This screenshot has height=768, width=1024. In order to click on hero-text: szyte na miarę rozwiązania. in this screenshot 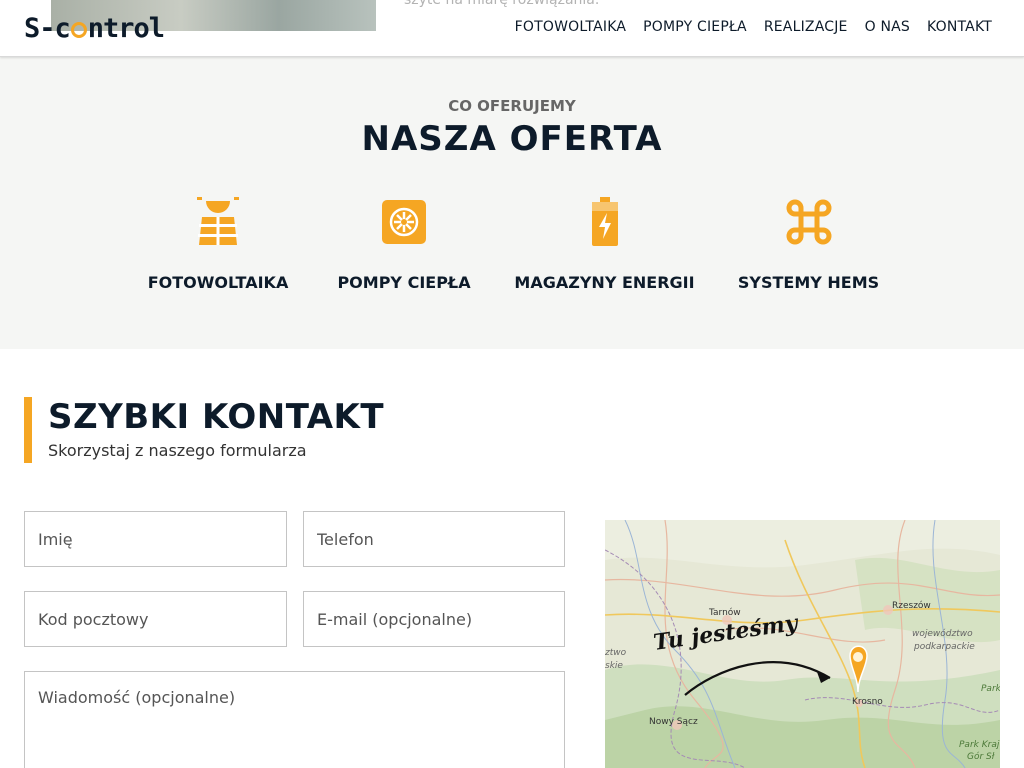, I will do `click(502, 4)`.